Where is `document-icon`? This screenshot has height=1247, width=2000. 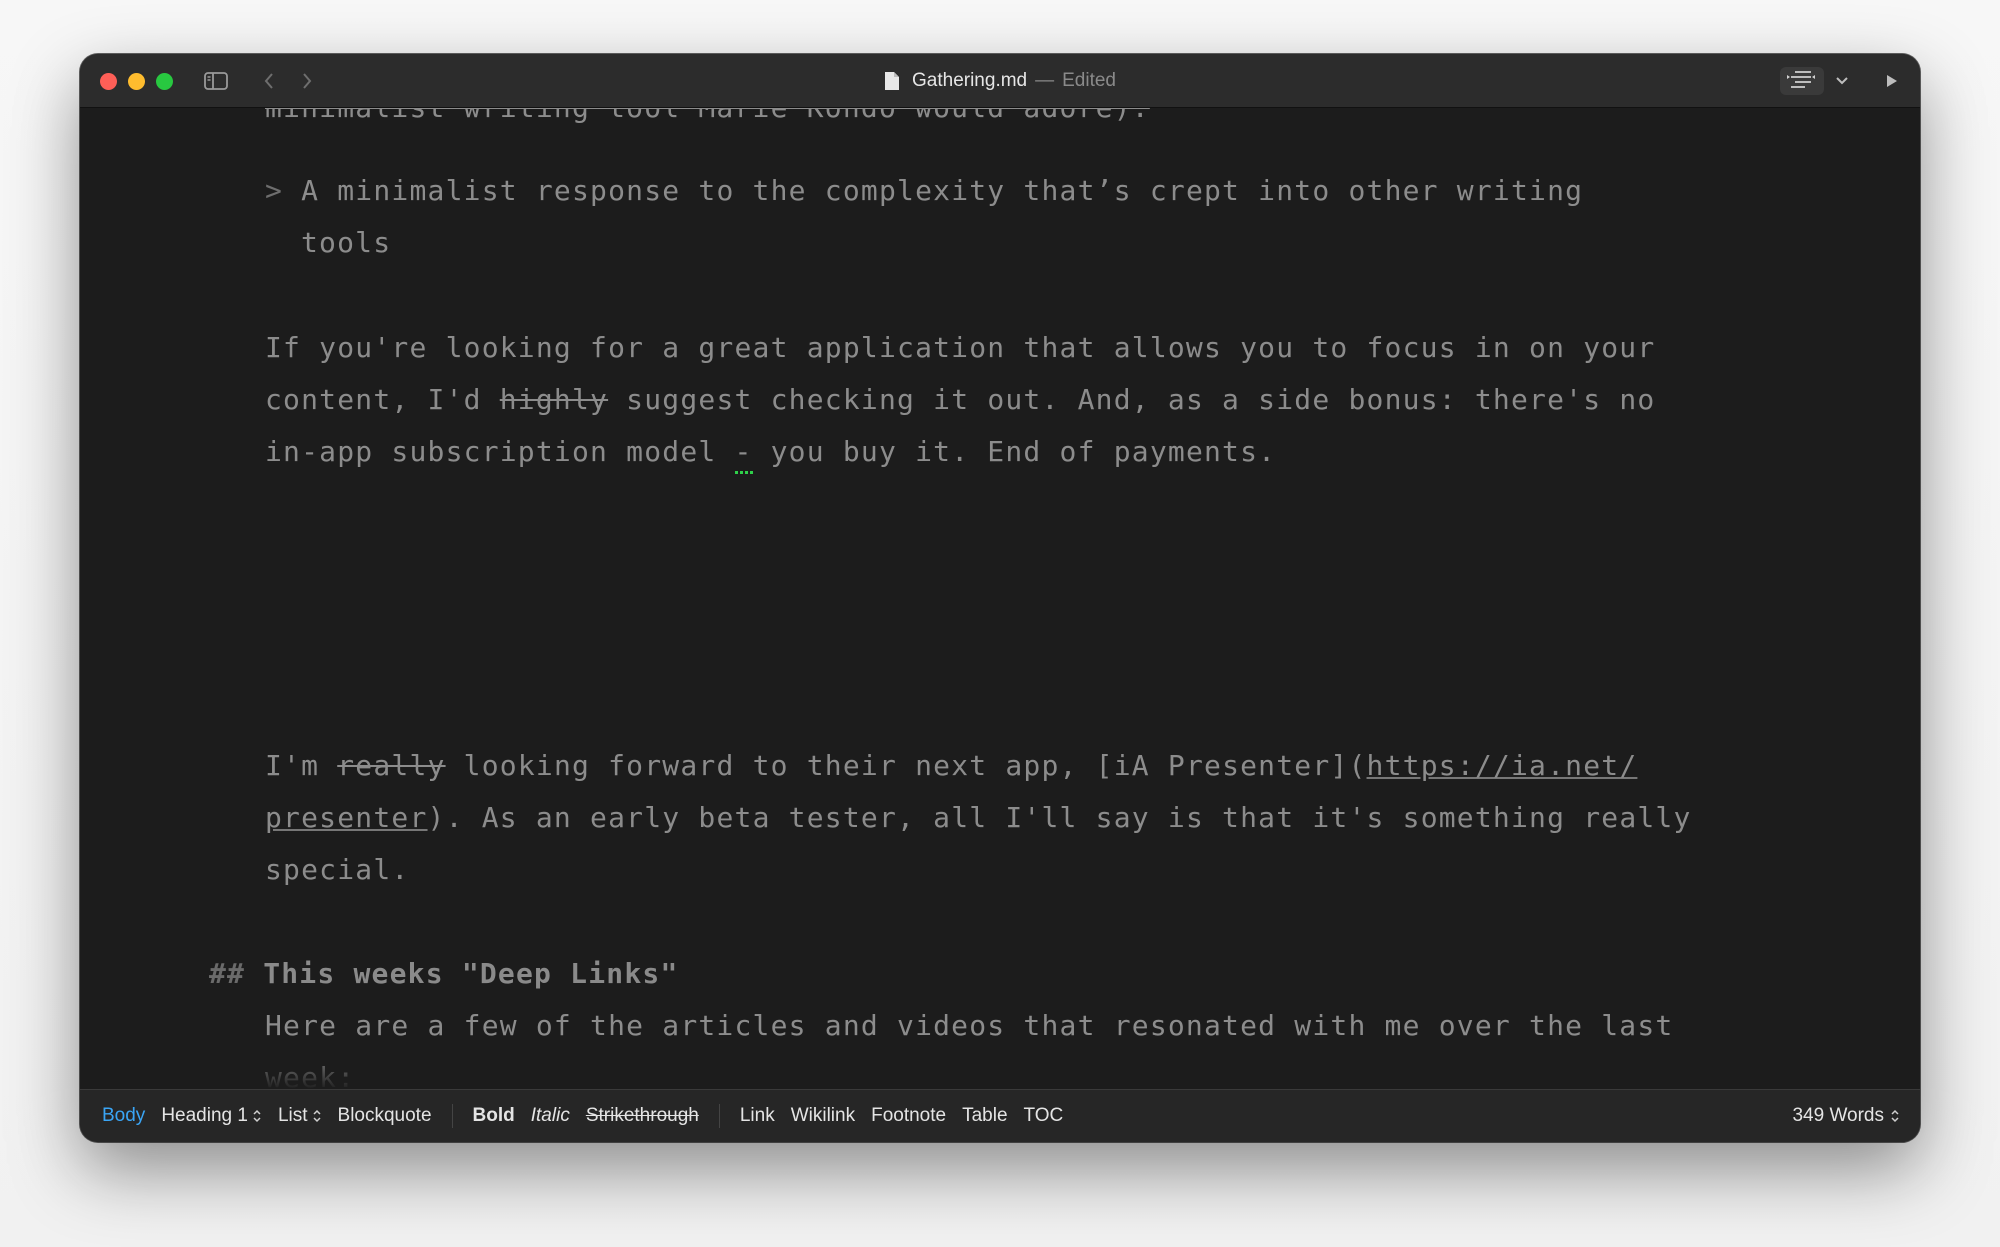 document-icon is located at coordinates (892, 81).